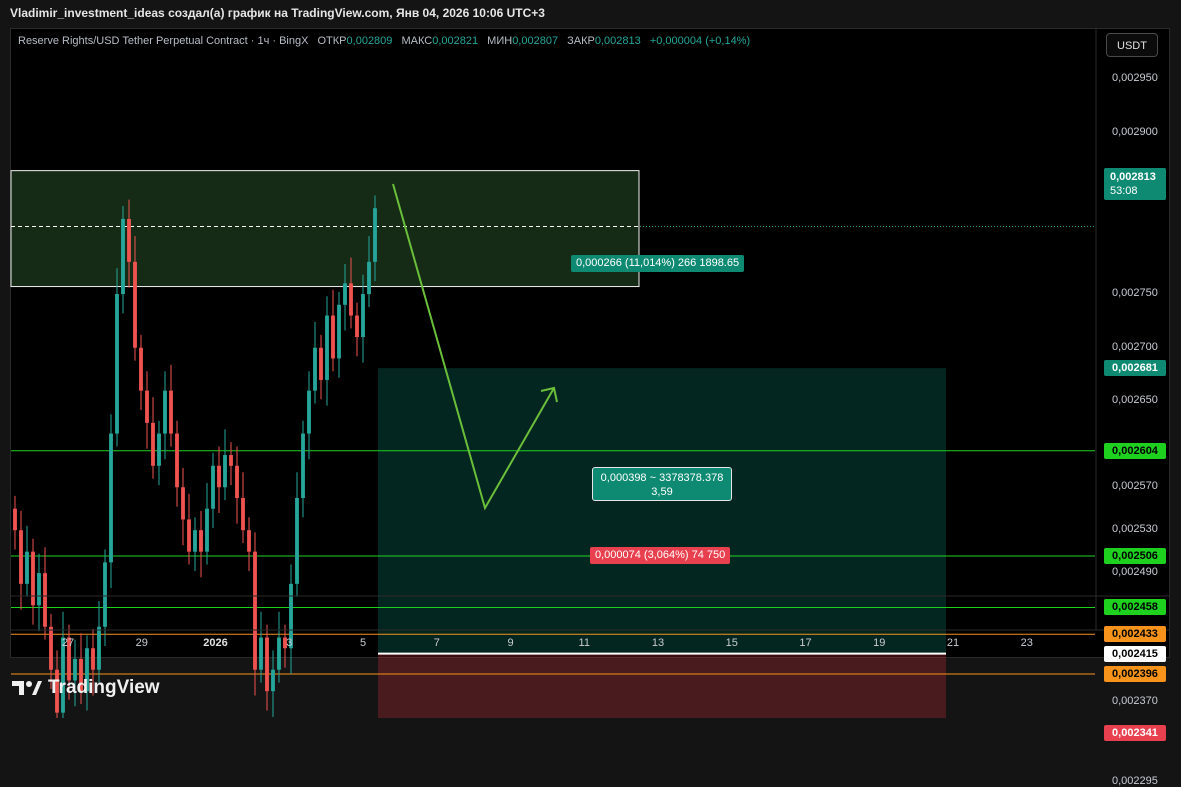  What do you see at coordinates (1135, 293) in the screenshot?
I see `y-tick-label: 0,002750` at bounding box center [1135, 293].